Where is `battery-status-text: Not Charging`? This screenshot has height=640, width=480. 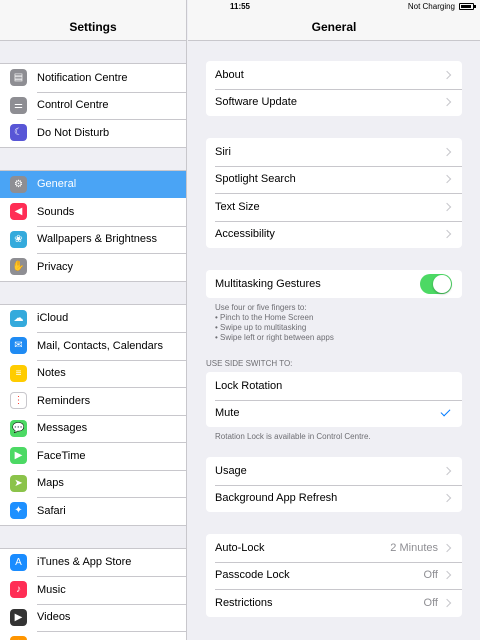
battery-status-text: Not Charging is located at coordinates (431, 6).